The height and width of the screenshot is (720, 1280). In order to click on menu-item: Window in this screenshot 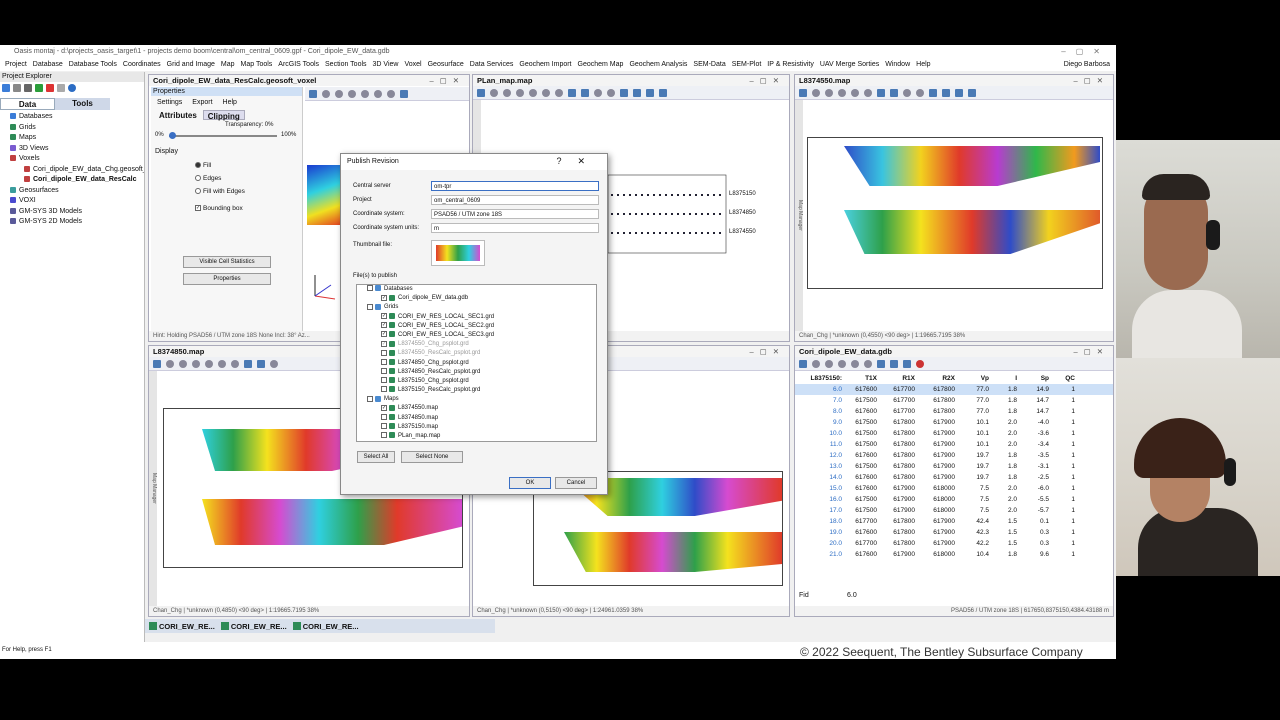, I will do `click(897, 65)`.